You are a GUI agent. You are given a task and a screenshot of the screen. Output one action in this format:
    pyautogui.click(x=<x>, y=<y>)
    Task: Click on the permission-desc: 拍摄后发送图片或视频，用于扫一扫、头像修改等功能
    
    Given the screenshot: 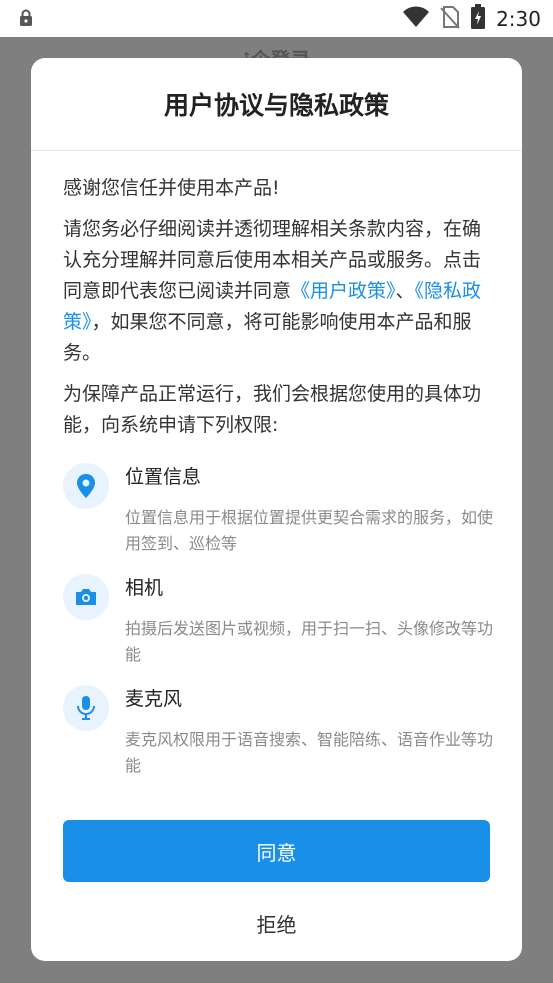 What is the action you would take?
    pyautogui.click(x=309, y=641)
    